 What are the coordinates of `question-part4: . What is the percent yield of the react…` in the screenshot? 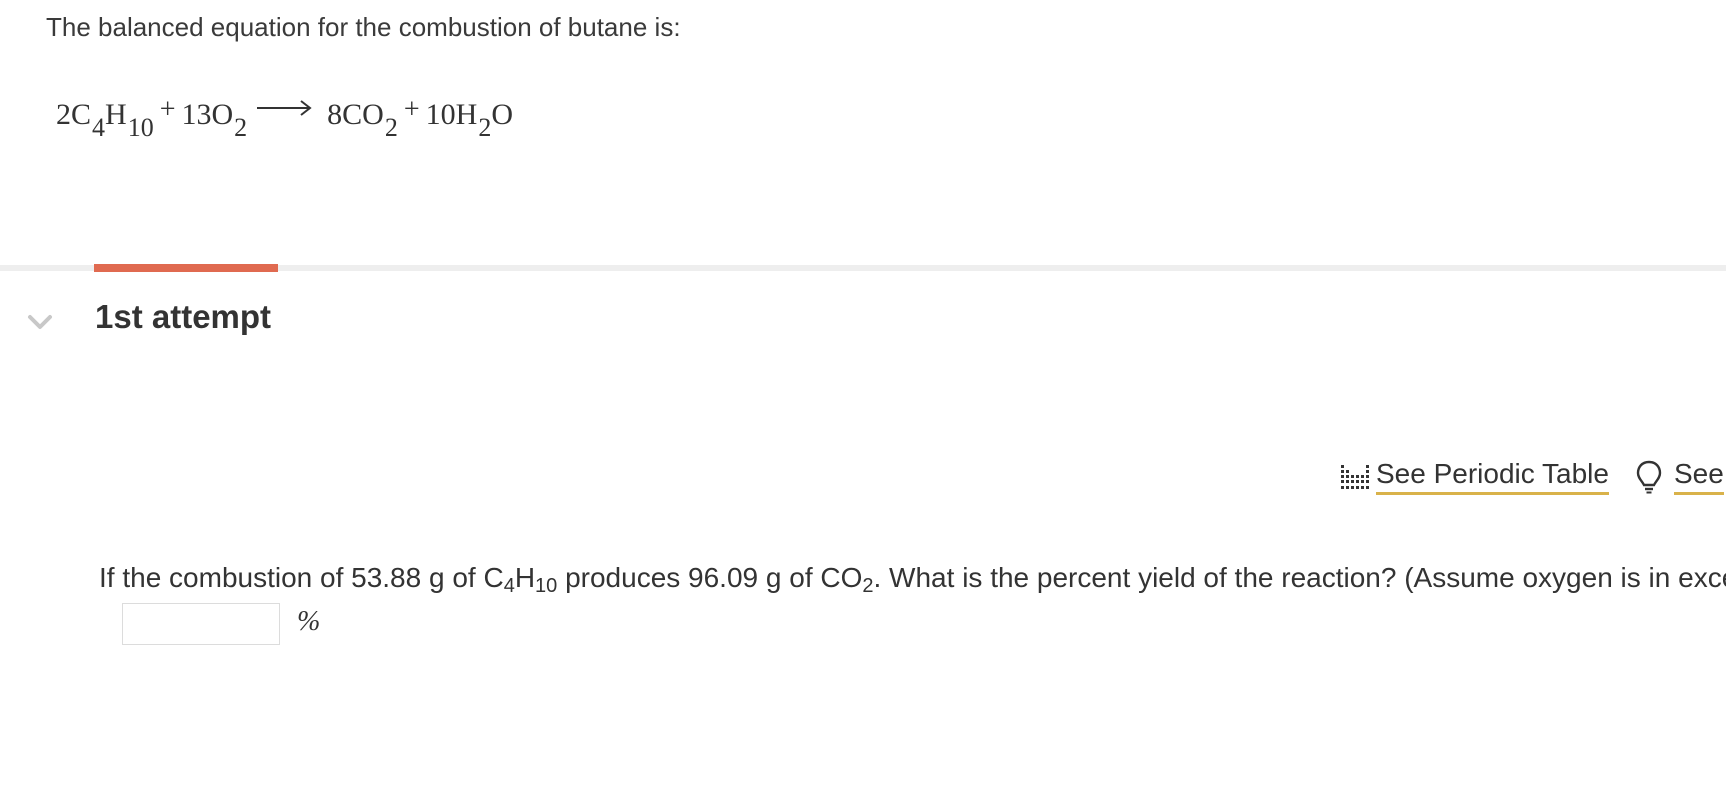 It's located at (1299, 577).